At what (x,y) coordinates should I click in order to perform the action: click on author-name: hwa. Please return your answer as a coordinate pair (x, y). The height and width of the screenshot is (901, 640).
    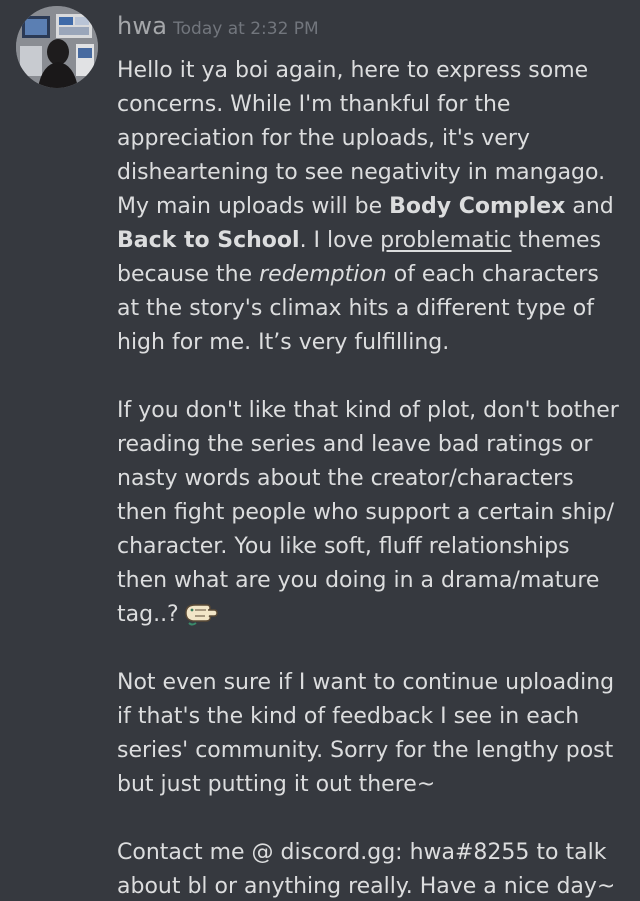
    Looking at the image, I should click on (142, 26).